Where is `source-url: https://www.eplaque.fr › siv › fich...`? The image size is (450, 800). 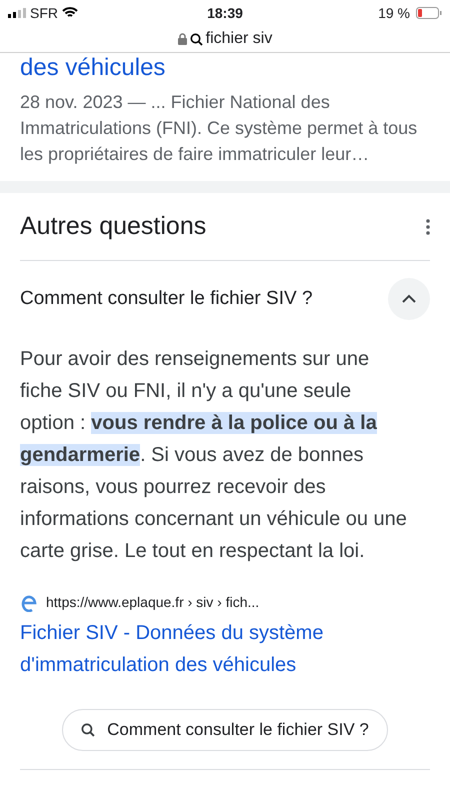 source-url: https://www.eplaque.fr › siv › fich... is located at coordinates (153, 602).